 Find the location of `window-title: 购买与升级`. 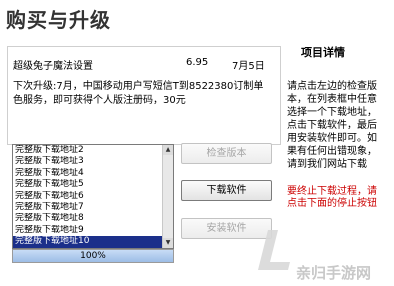

window-title: 购买与升级 is located at coordinates (58, 20).